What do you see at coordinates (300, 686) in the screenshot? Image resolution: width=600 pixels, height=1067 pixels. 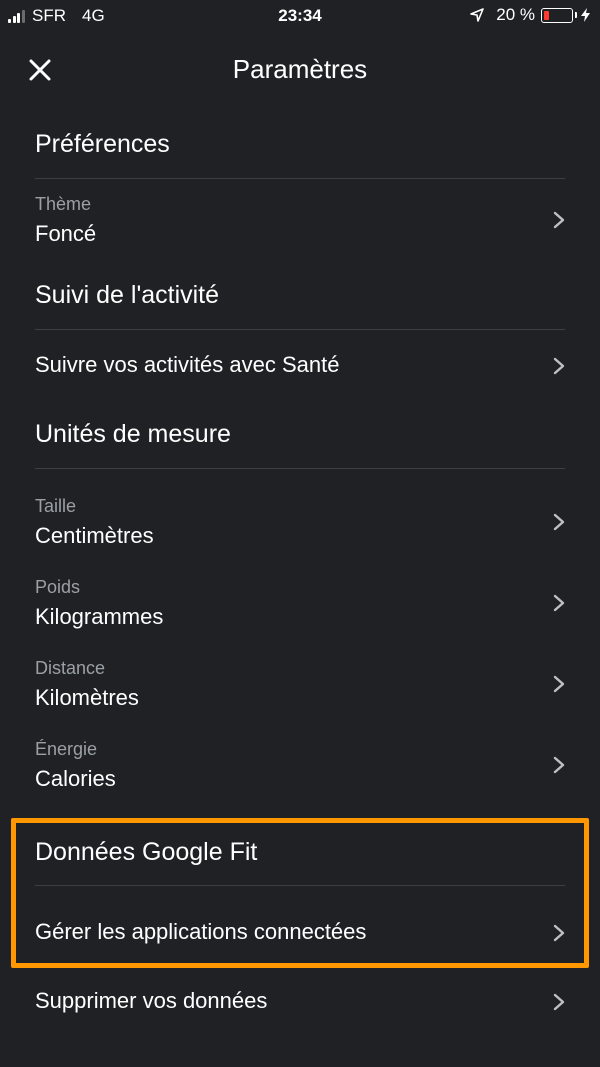 I see `setting-row-distance: Distance Kilomètres` at bounding box center [300, 686].